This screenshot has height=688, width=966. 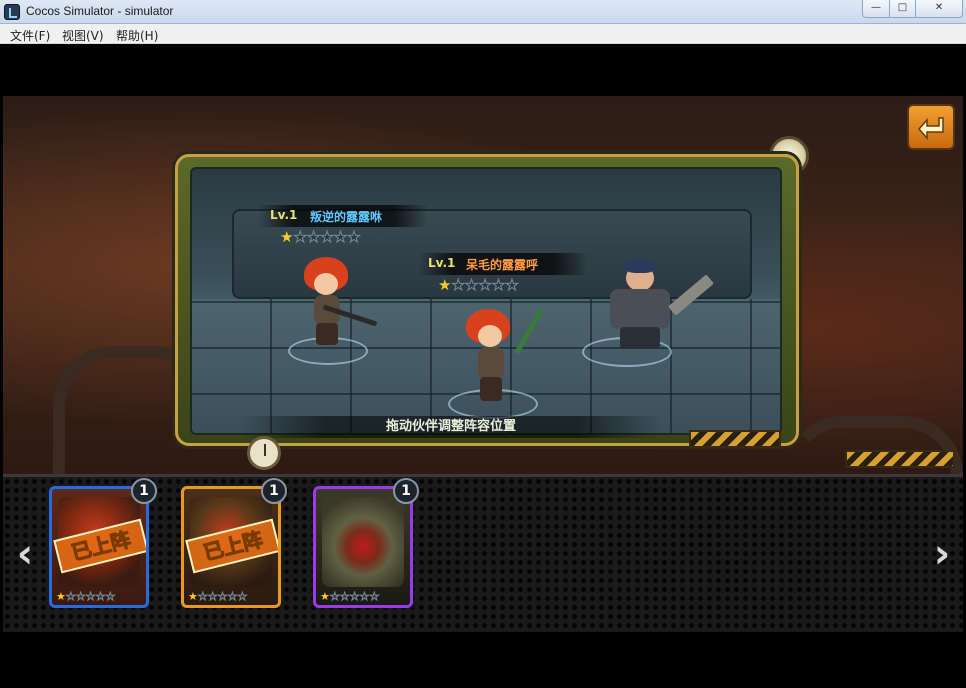 What do you see at coordinates (338, 307) in the screenshot?
I see `character-sprite-rebel` at bounding box center [338, 307].